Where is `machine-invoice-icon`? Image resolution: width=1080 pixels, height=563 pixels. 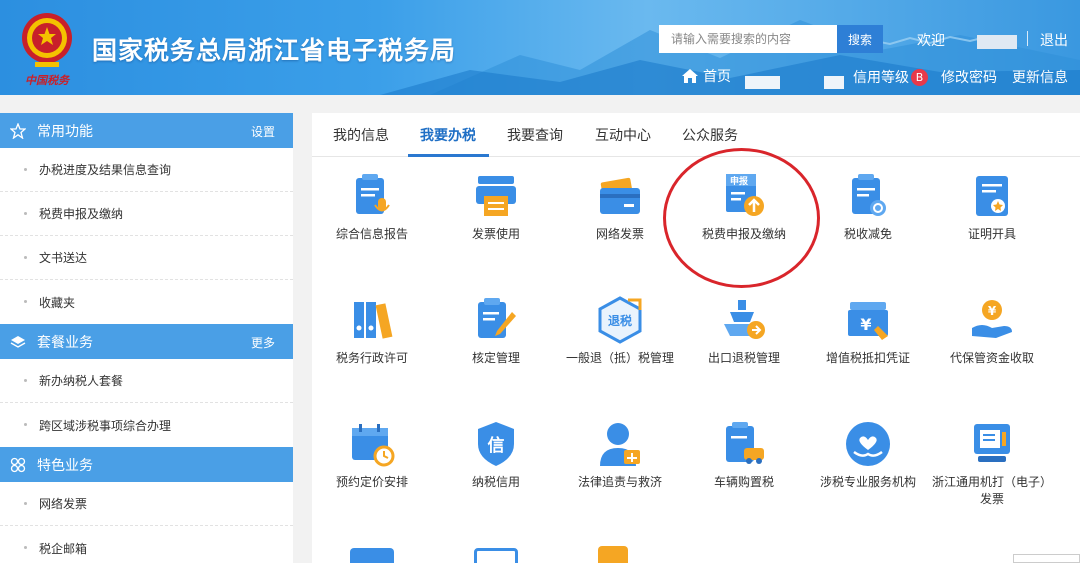 machine-invoice-icon is located at coordinates (992, 443).